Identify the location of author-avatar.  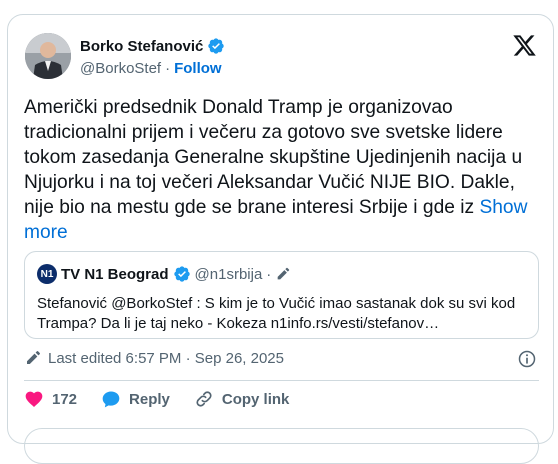
(48, 56).